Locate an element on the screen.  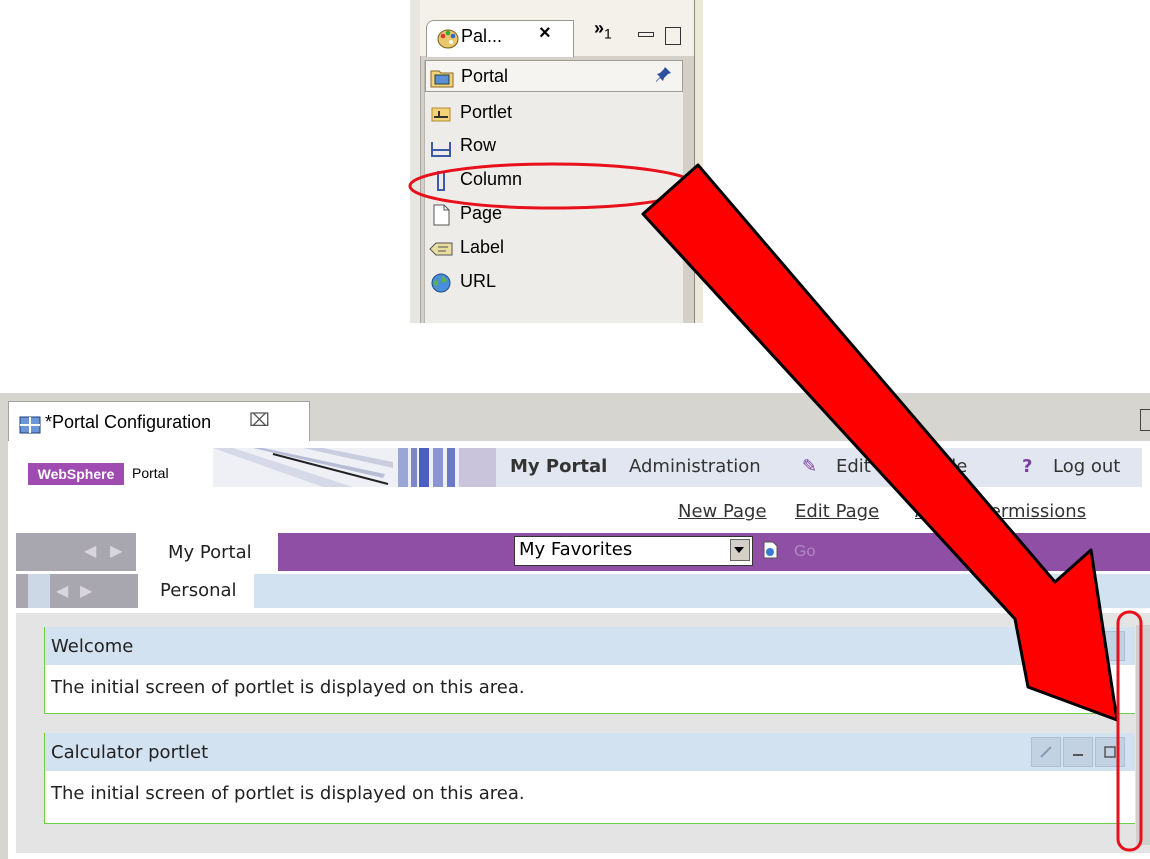
tab-personal-label: Personal is located at coordinates (198, 590).